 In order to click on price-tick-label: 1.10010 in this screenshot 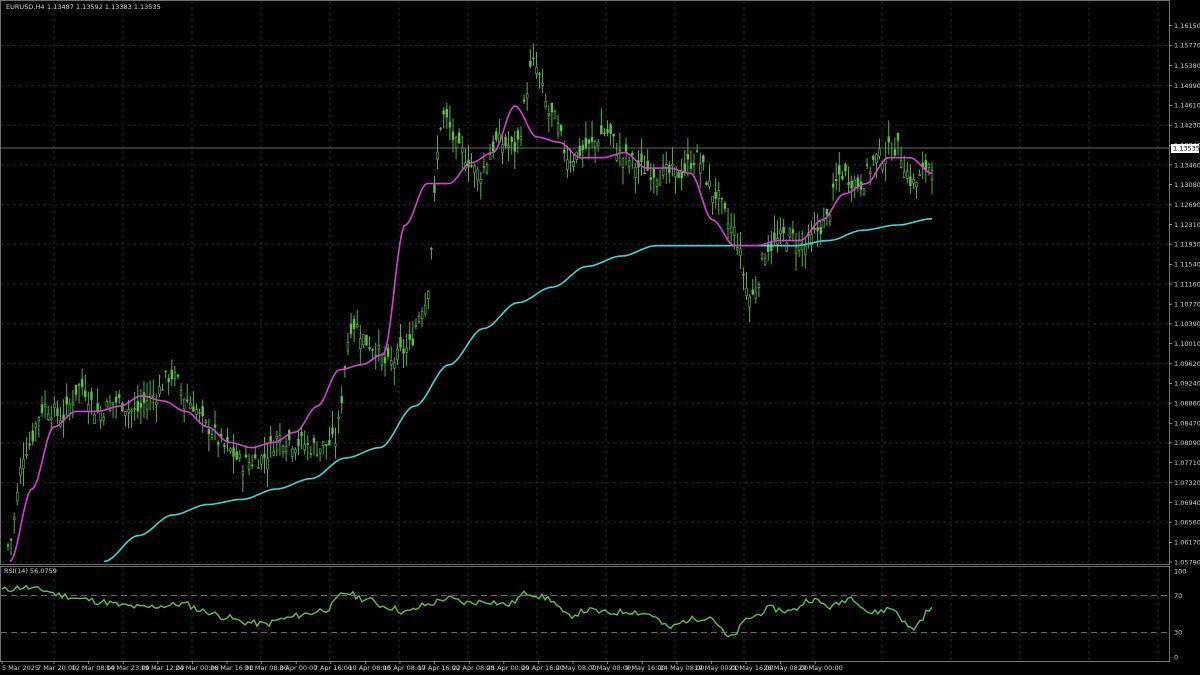, I will do `click(1187, 344)`.